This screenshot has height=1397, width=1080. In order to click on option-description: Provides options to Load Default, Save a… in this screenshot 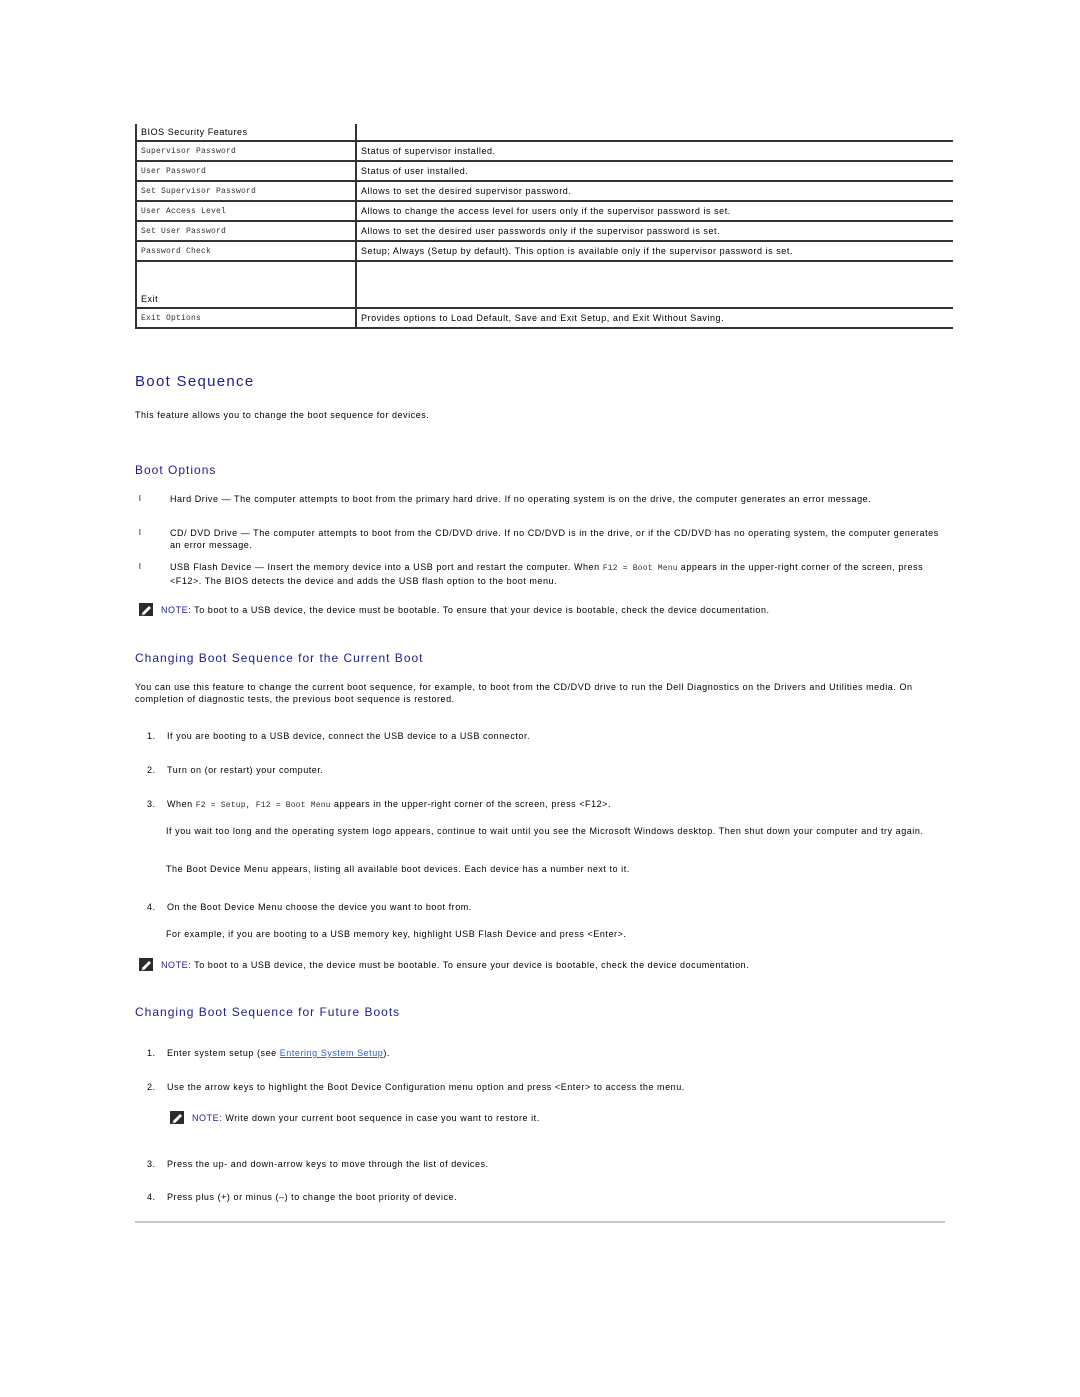, I will do `click(654, 318)`.